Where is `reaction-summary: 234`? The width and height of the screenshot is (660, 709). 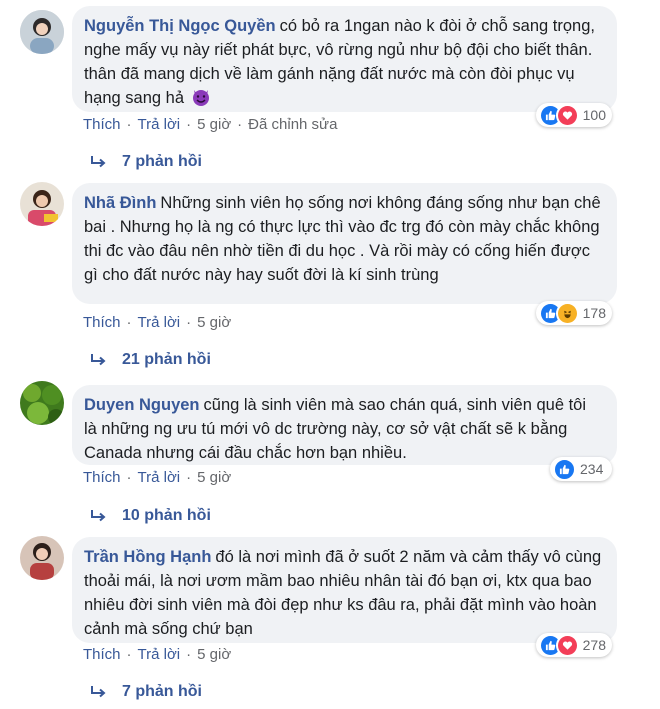
reaction-summary: 234 is located at coordinates (581, 469).